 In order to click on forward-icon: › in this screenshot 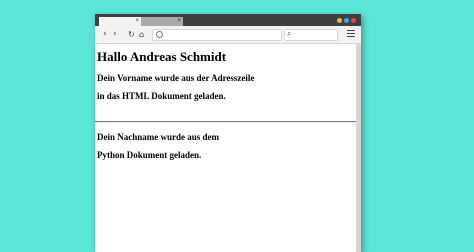, I will do `click(115, 34)`.